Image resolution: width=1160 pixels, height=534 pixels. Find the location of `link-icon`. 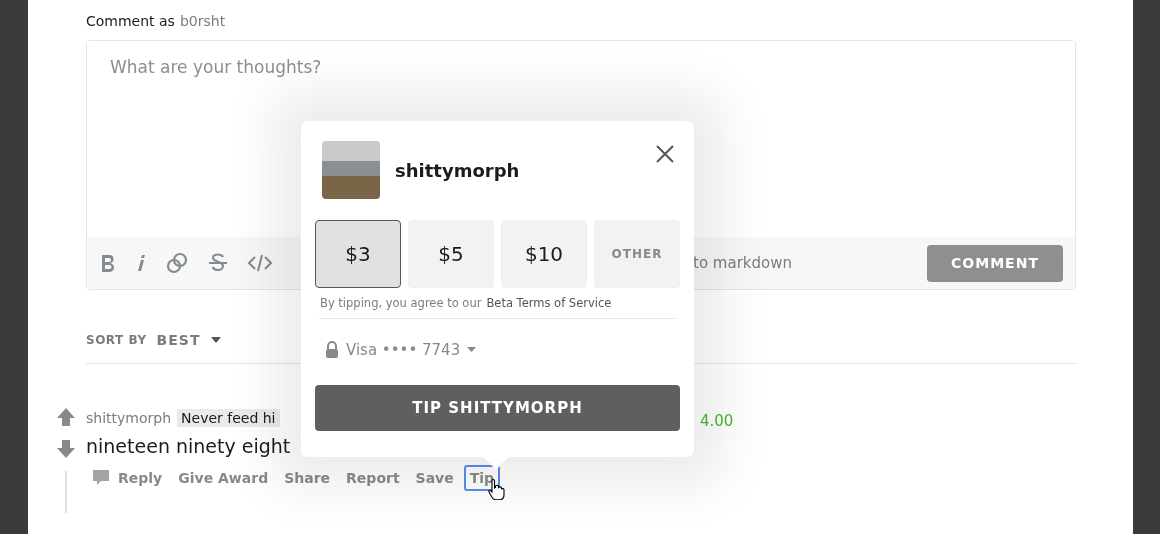

link-icon is located at coordinates (177, 263).